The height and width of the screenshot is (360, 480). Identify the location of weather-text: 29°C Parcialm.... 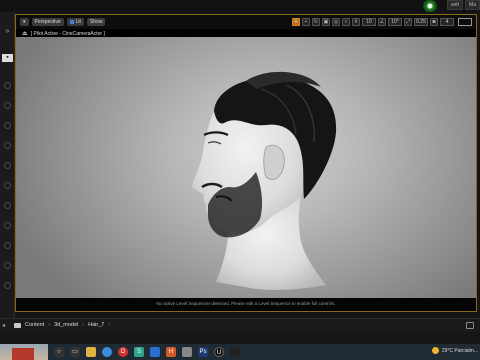
(460, 351).